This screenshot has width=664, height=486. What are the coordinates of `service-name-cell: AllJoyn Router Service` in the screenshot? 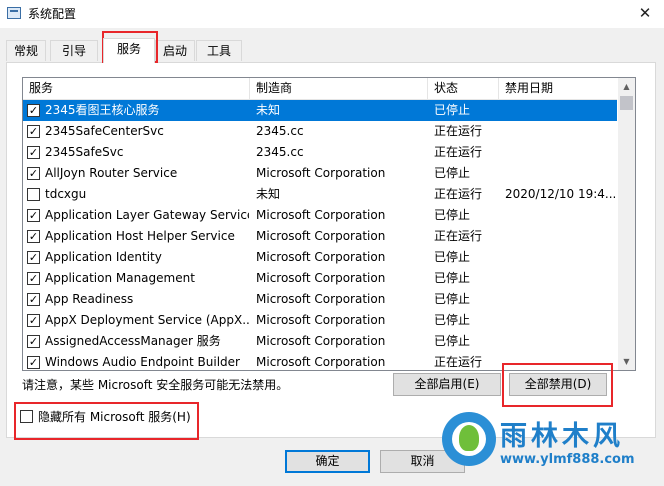 It's located at (111, 173).